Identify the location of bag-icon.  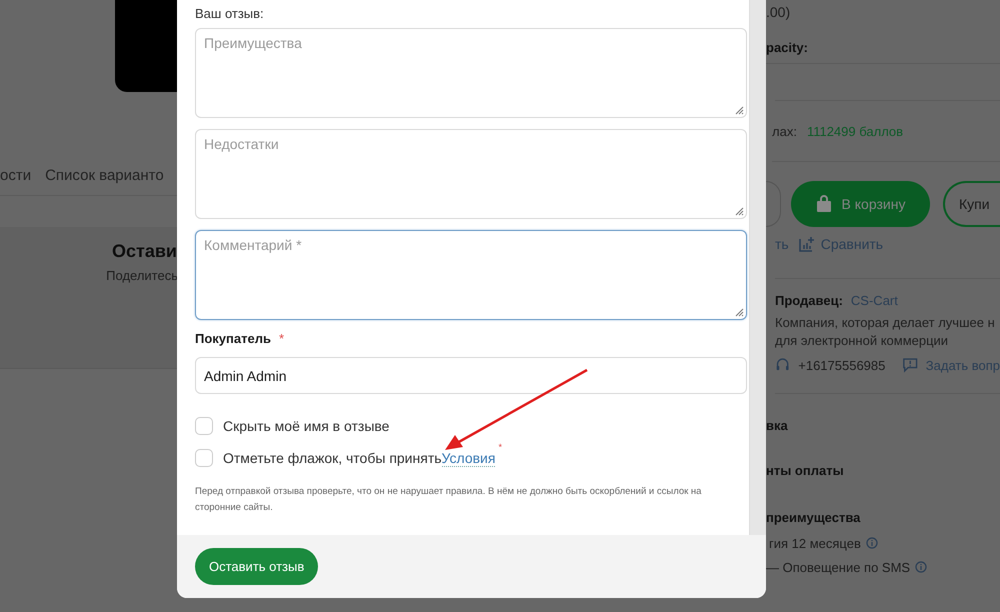
(824, 204).